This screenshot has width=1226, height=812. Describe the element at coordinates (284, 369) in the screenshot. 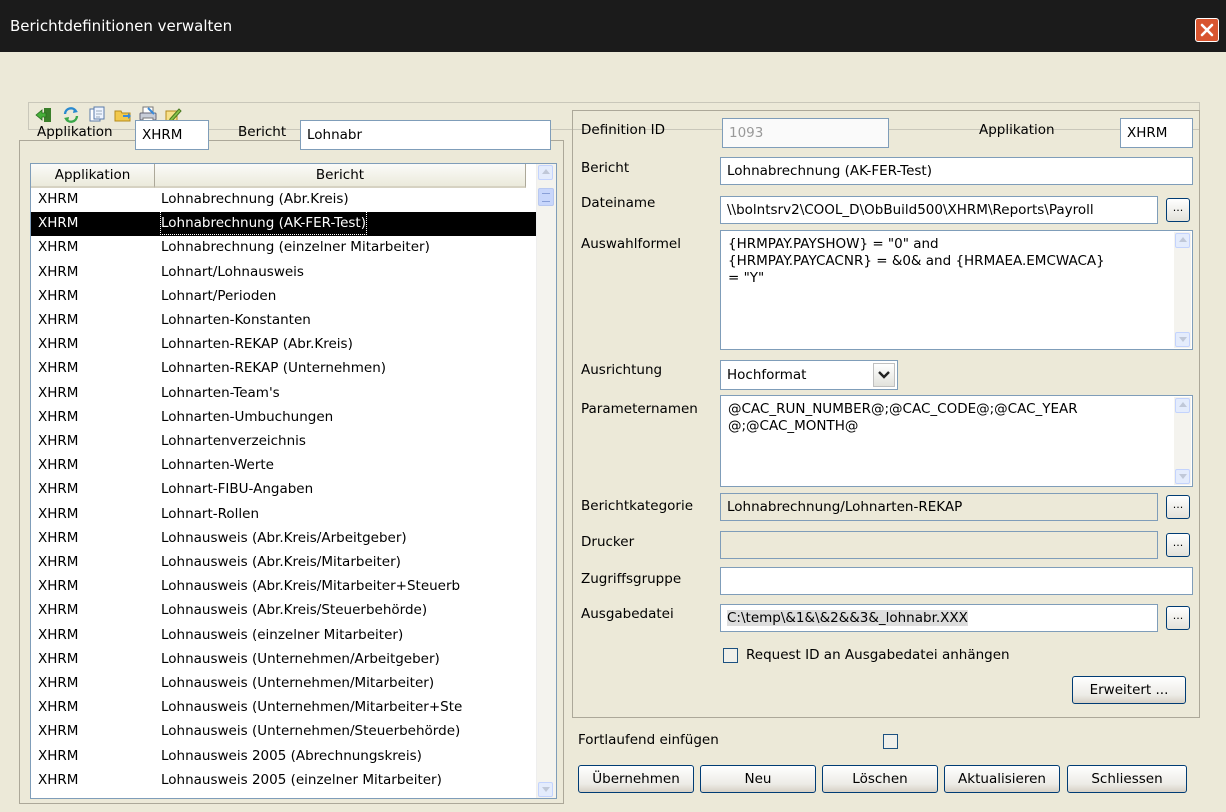

I see `list-item: XHRM Lohnarten-REKAP (Unternehmen)` at that location.